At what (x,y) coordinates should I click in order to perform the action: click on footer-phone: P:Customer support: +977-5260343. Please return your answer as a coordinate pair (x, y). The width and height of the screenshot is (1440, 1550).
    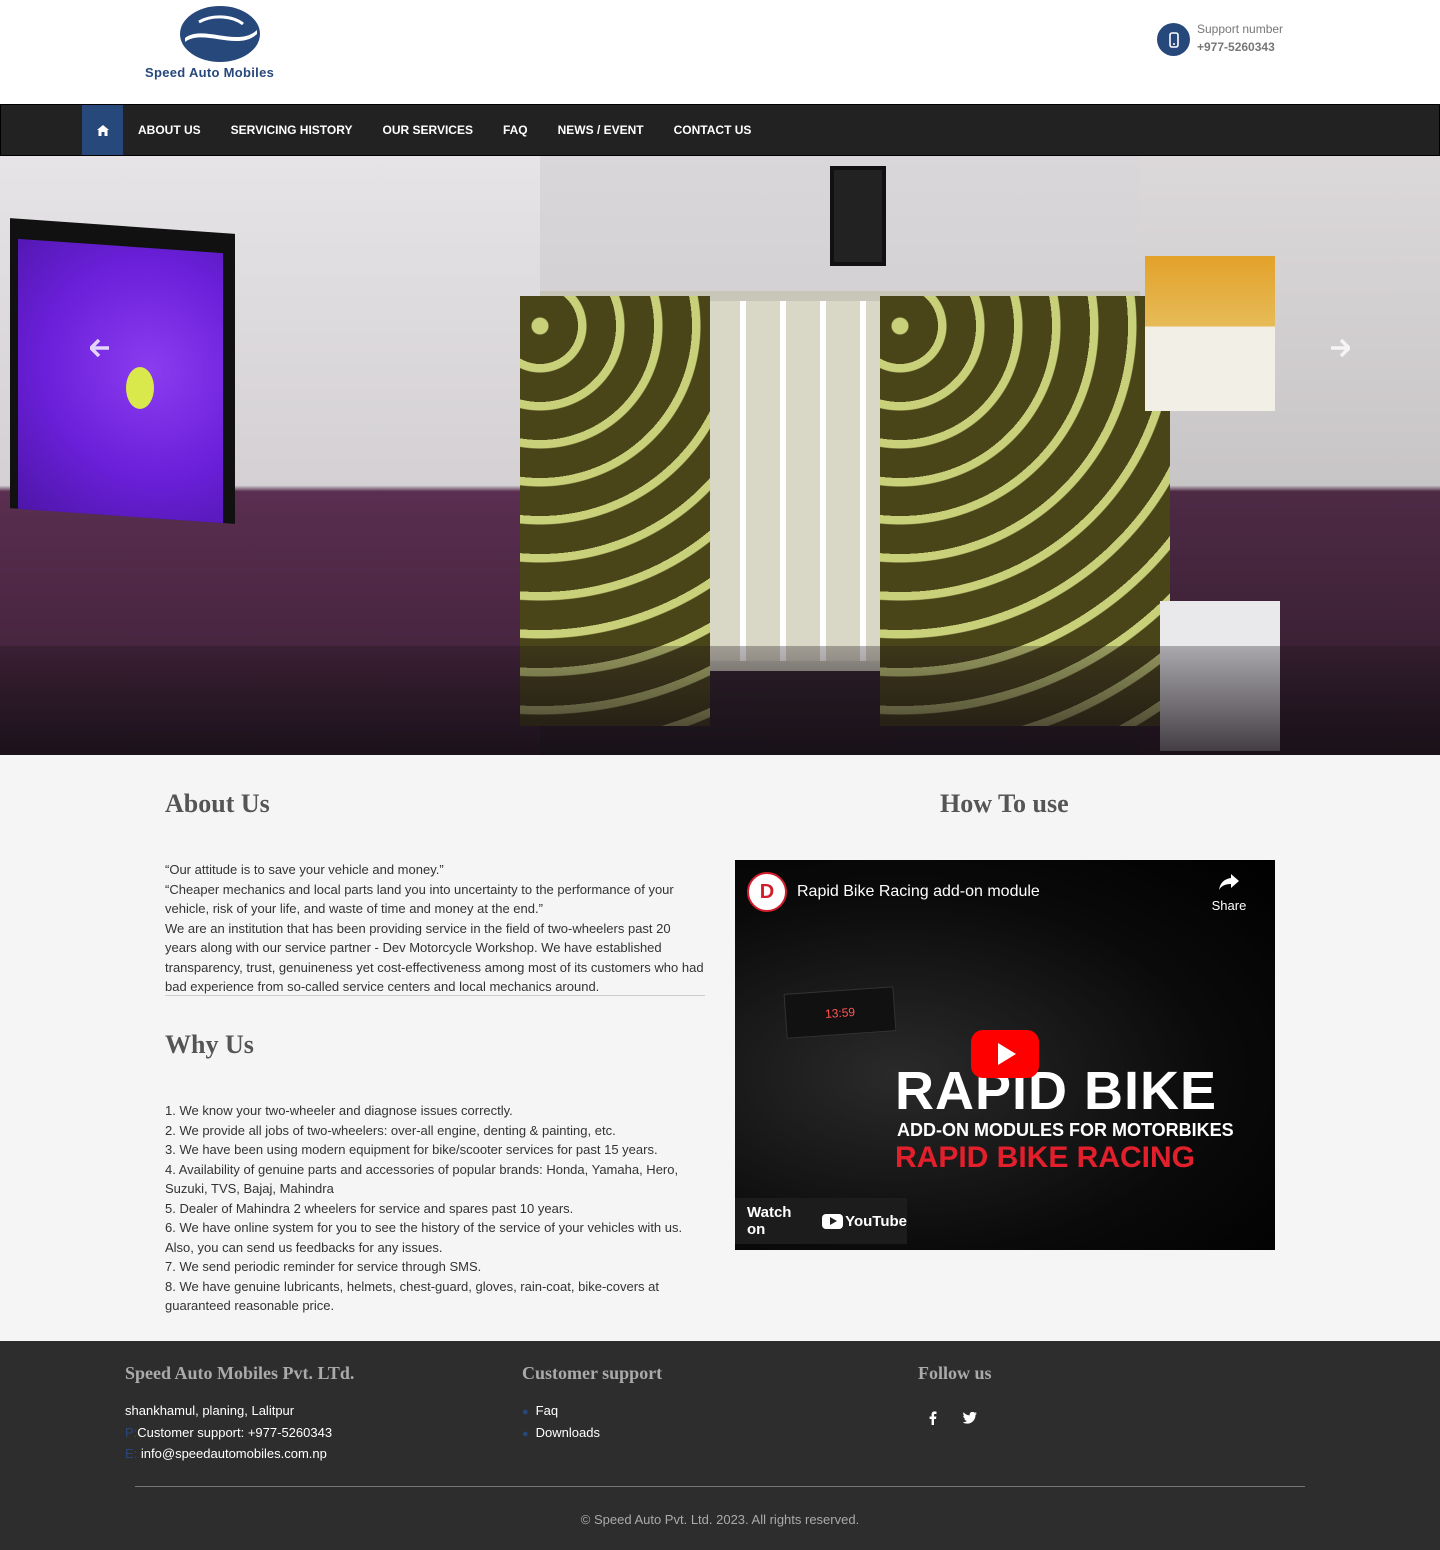
    Looking at the image, I should click on (228, 1432).